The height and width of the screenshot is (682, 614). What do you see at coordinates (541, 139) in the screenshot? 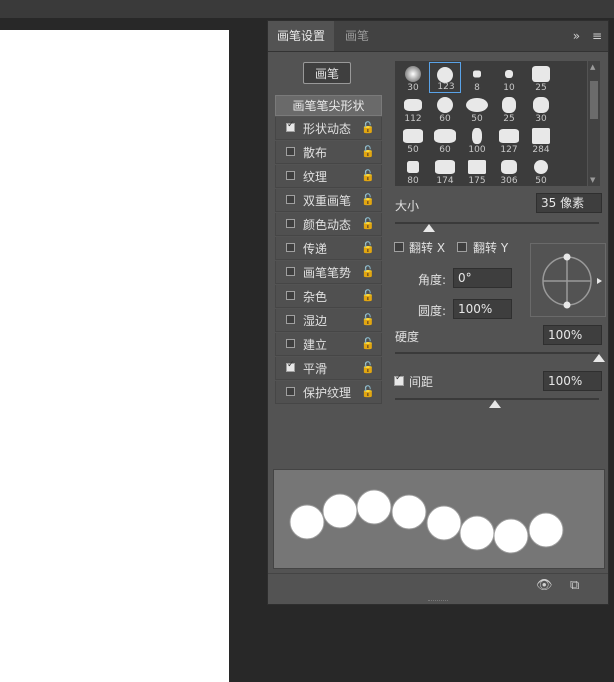
I see `brush-tip-cell: 284` at bounding box center [541, 139].